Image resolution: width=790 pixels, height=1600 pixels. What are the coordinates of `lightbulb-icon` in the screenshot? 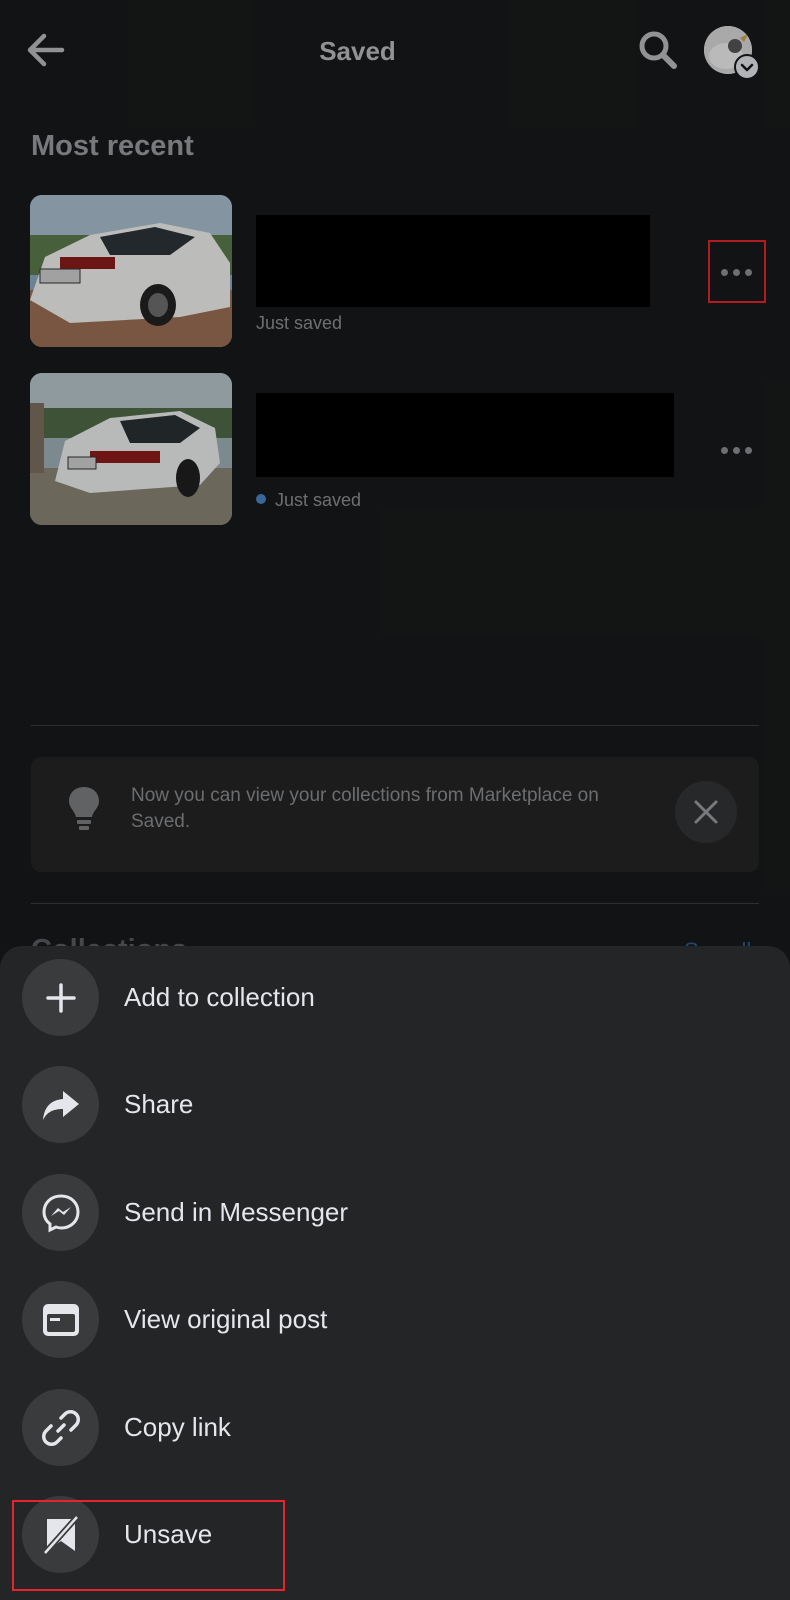 It's located at (84, 808).